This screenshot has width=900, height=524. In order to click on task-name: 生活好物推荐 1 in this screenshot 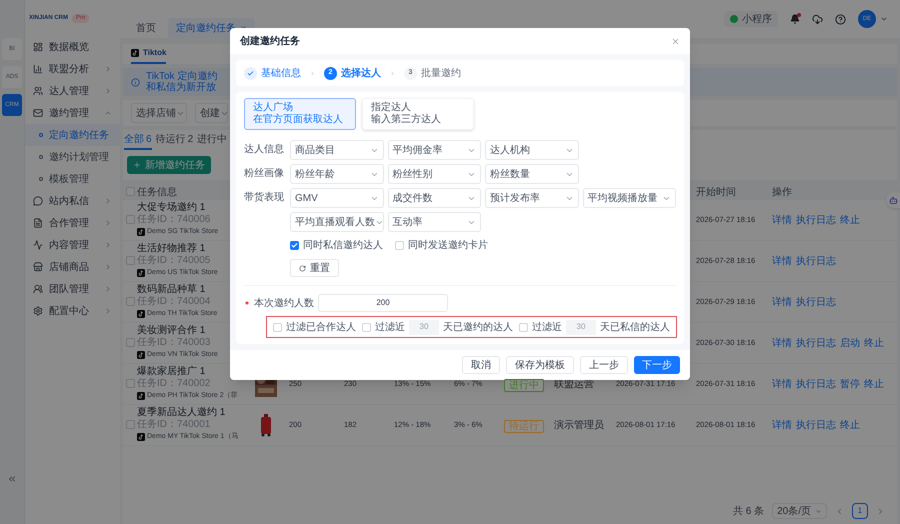, I will do `click(171, 249)`.